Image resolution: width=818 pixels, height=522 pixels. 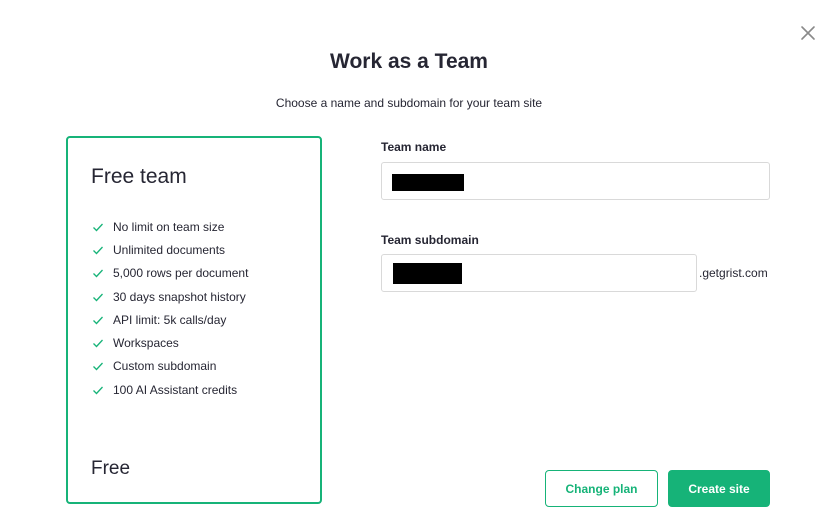 What do you see at coordinates (139, 176) in the screenshot?
I see `plan-name: Free team` at bounding box center [139, 176].